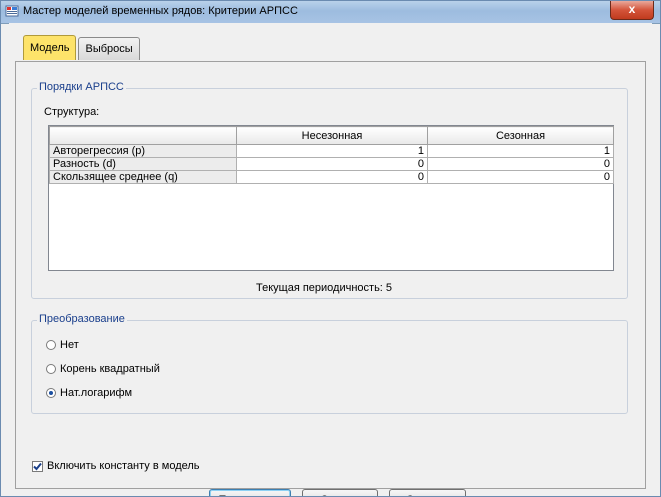 The width and height of the screenshot is (661, 497). I want to click on arima-orders-title: Порядки АРПСС, so click(81, 87).